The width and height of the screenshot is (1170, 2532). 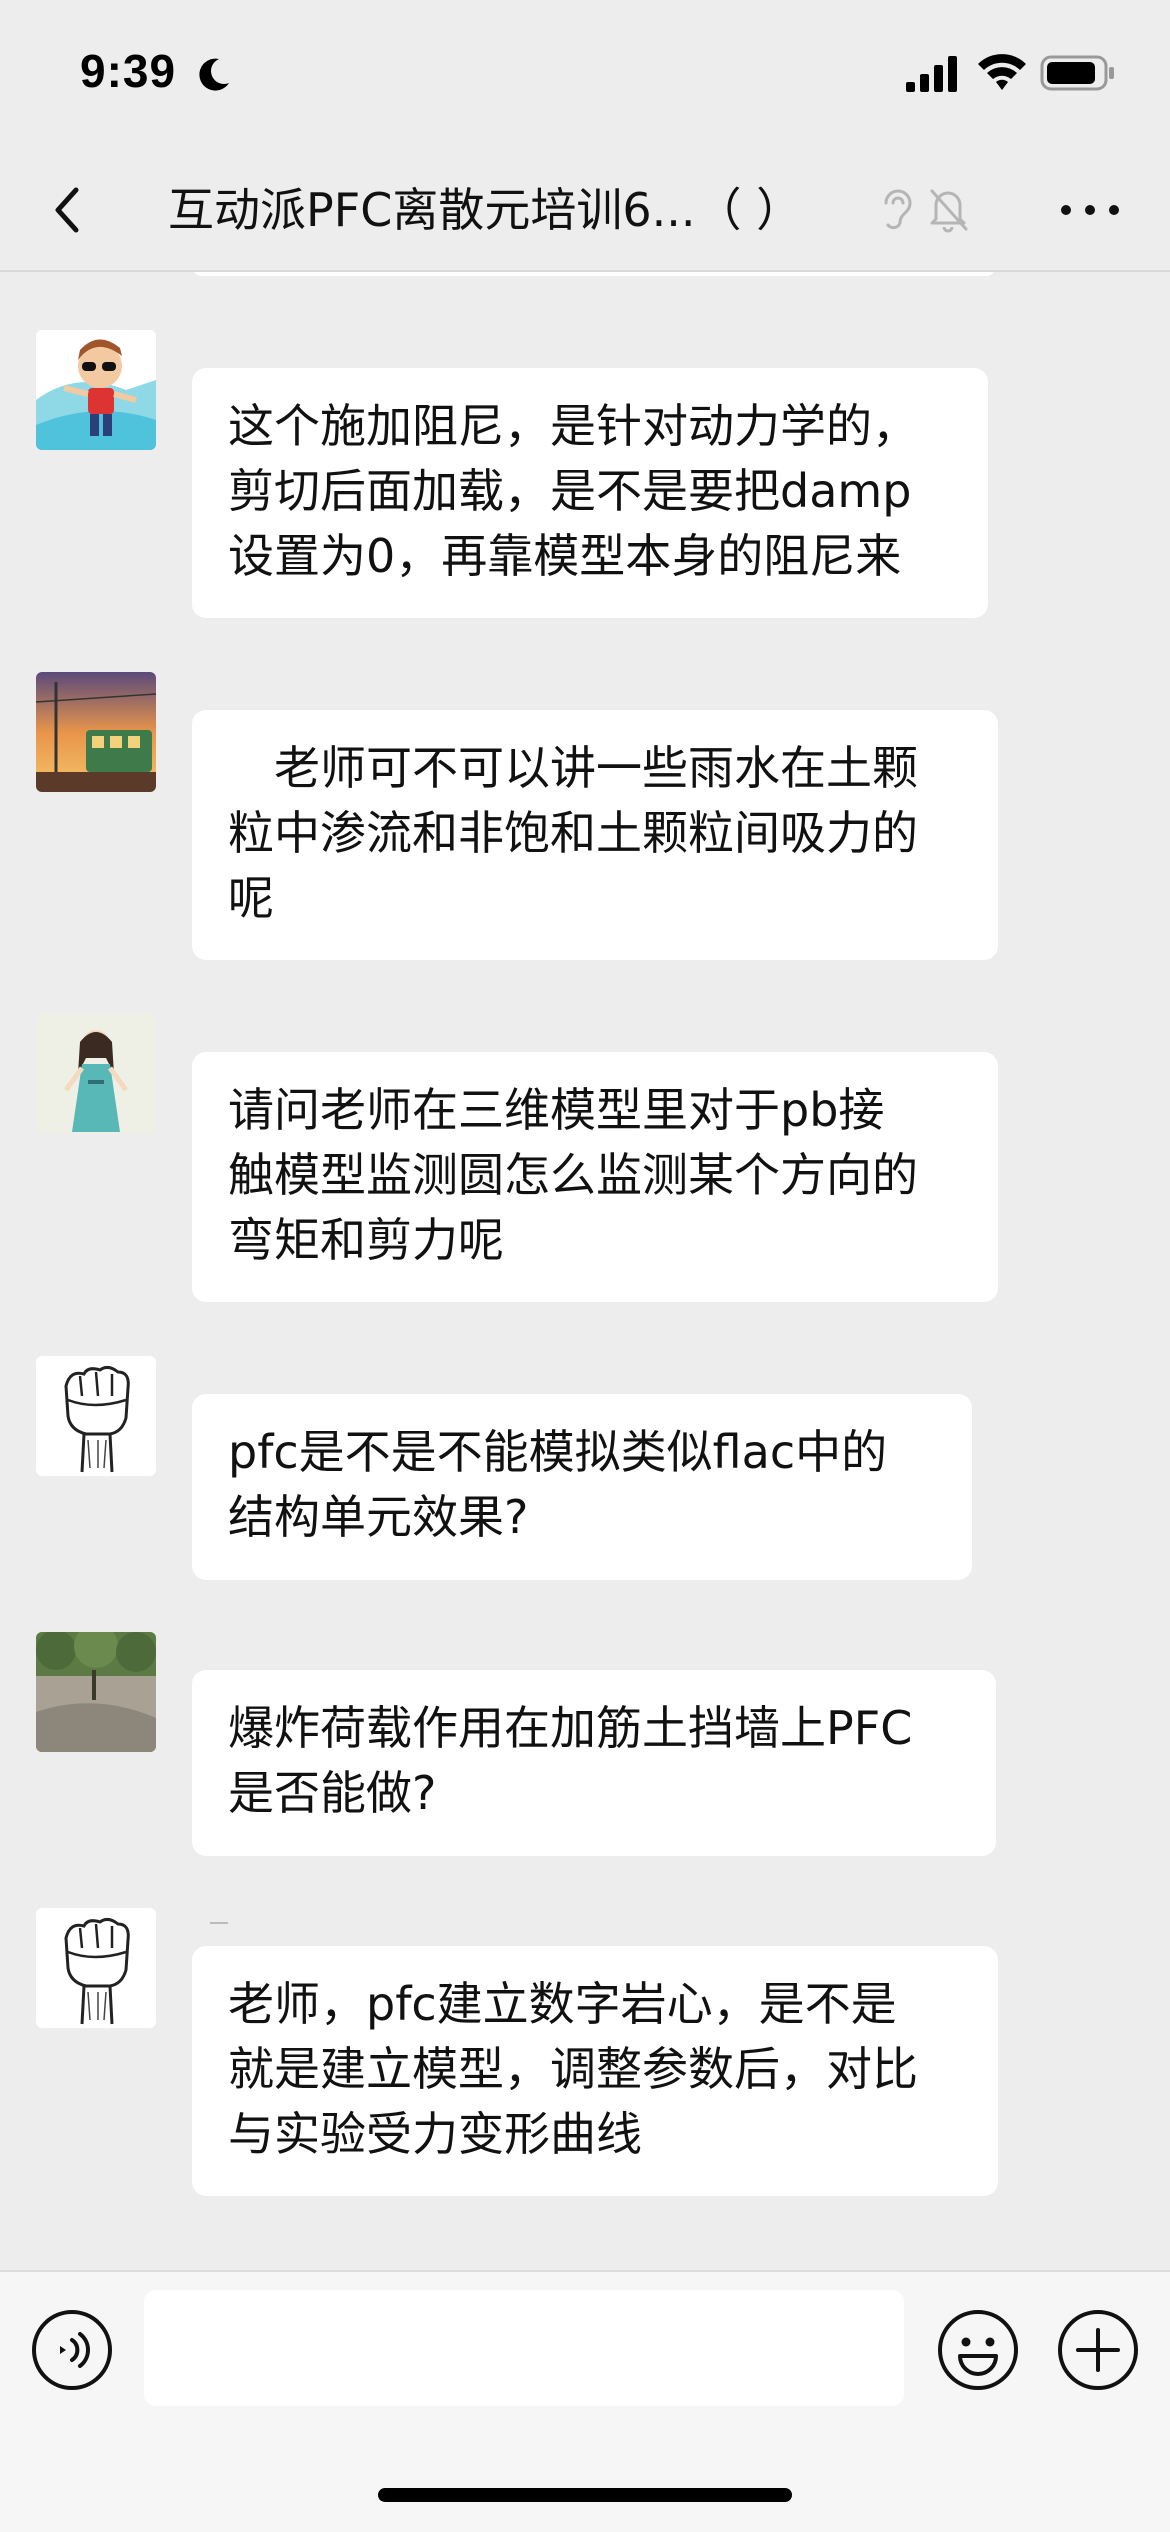 I want to click on emoji-icon, so click(x=978, y=2350).